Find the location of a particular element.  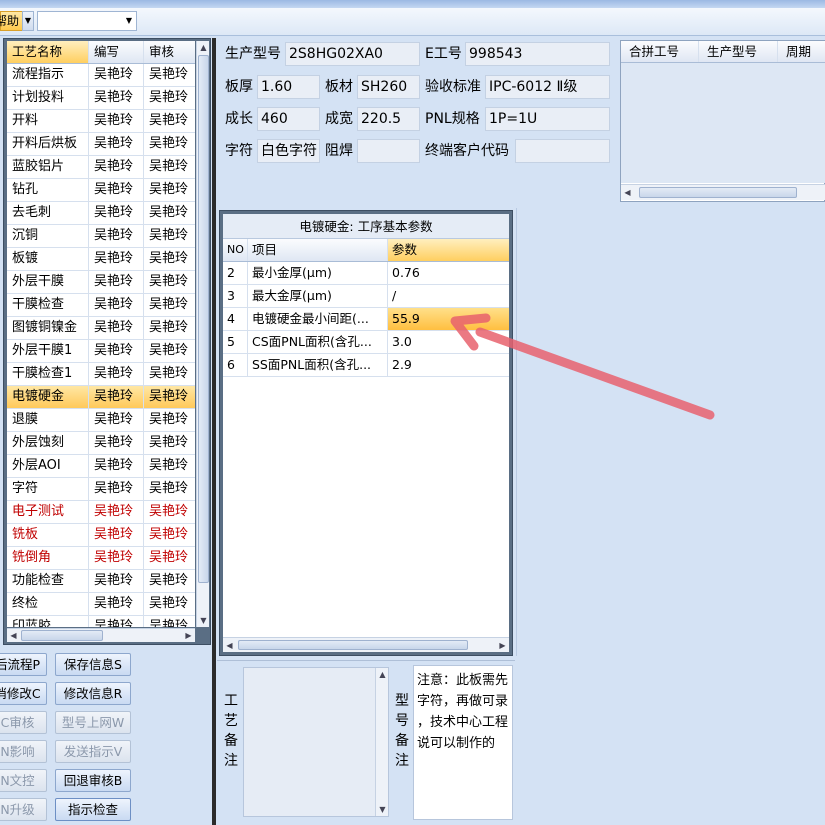

merge-hscroll: ◀ is located at coordinates (723, 192).